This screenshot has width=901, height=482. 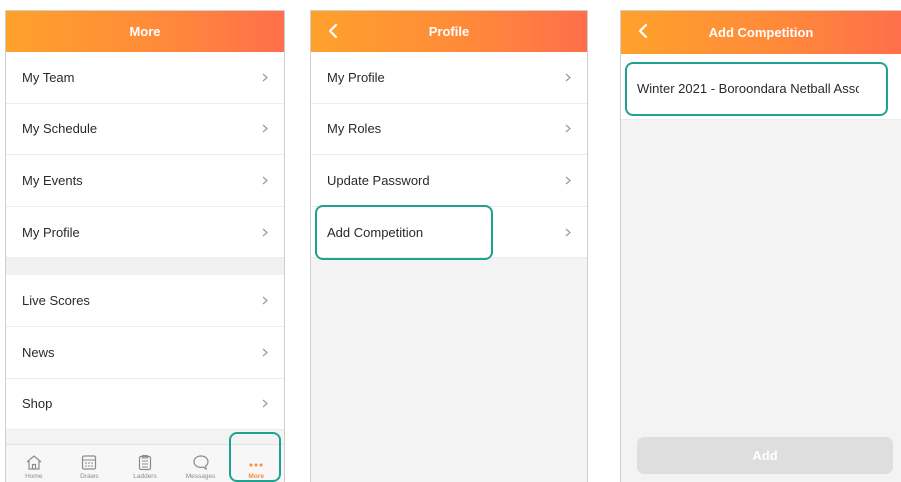 What do you see at coordinates (404, 232) in the screenshot?
I see `highlight-add-competition` at bounding box center [404, 232].